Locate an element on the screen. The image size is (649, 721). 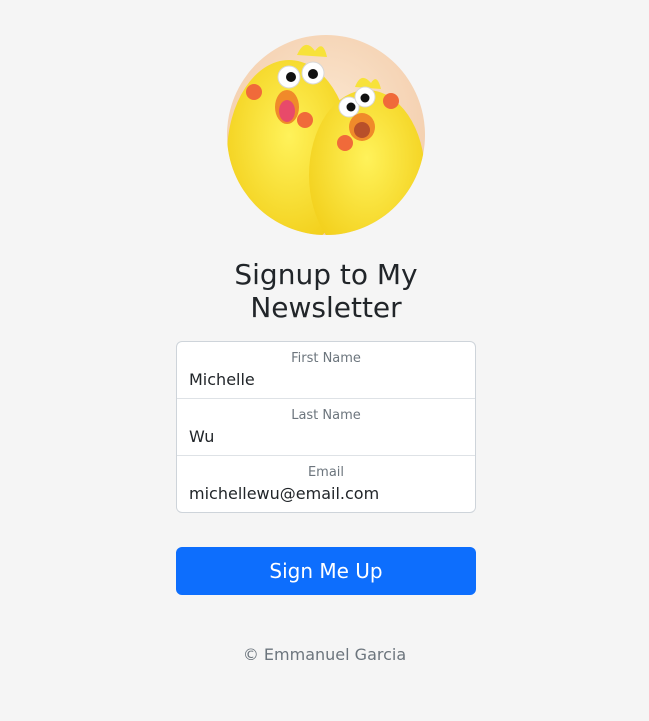
first-name-label: First Name is located at coordinates (326, 358).